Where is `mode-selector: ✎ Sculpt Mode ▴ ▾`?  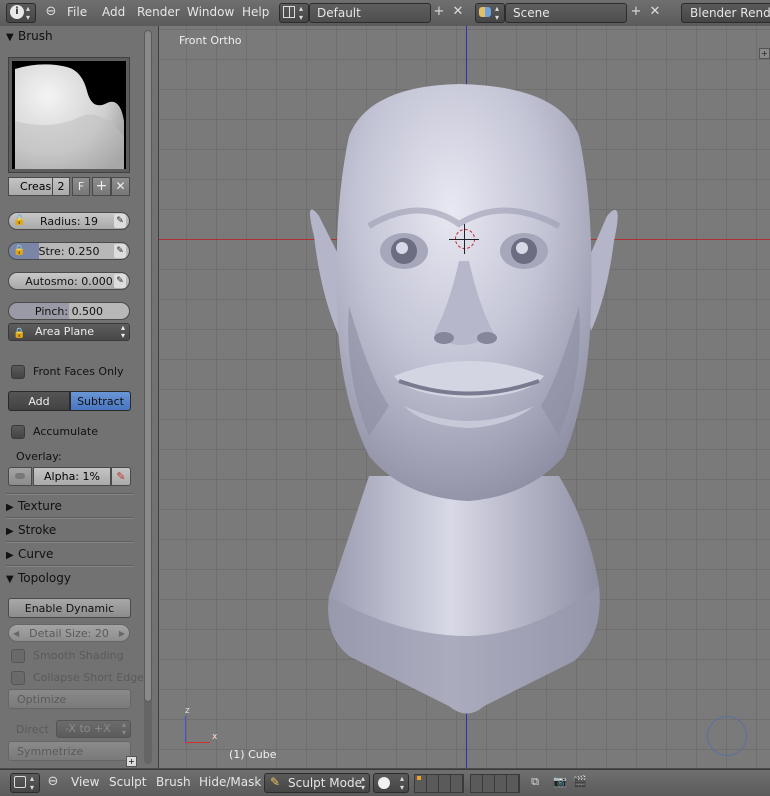
mode-selector: ✎ Sculpt Mode ▴ ▾ is located at coordinates (317, 783).